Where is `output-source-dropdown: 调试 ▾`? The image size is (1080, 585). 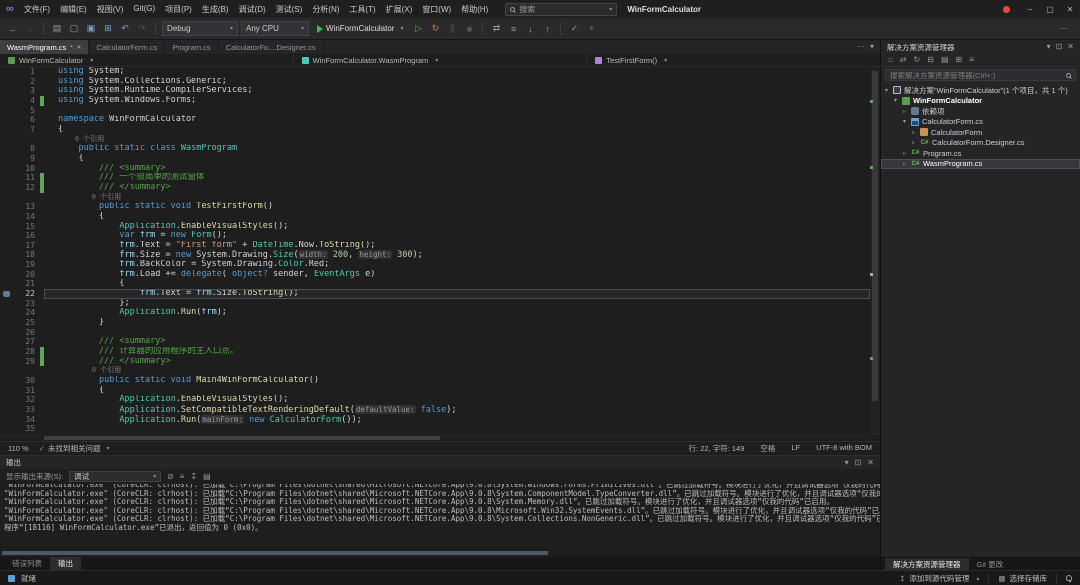 output-source-dropdown: 调试 ▾ is located at coordinates (115, 476).